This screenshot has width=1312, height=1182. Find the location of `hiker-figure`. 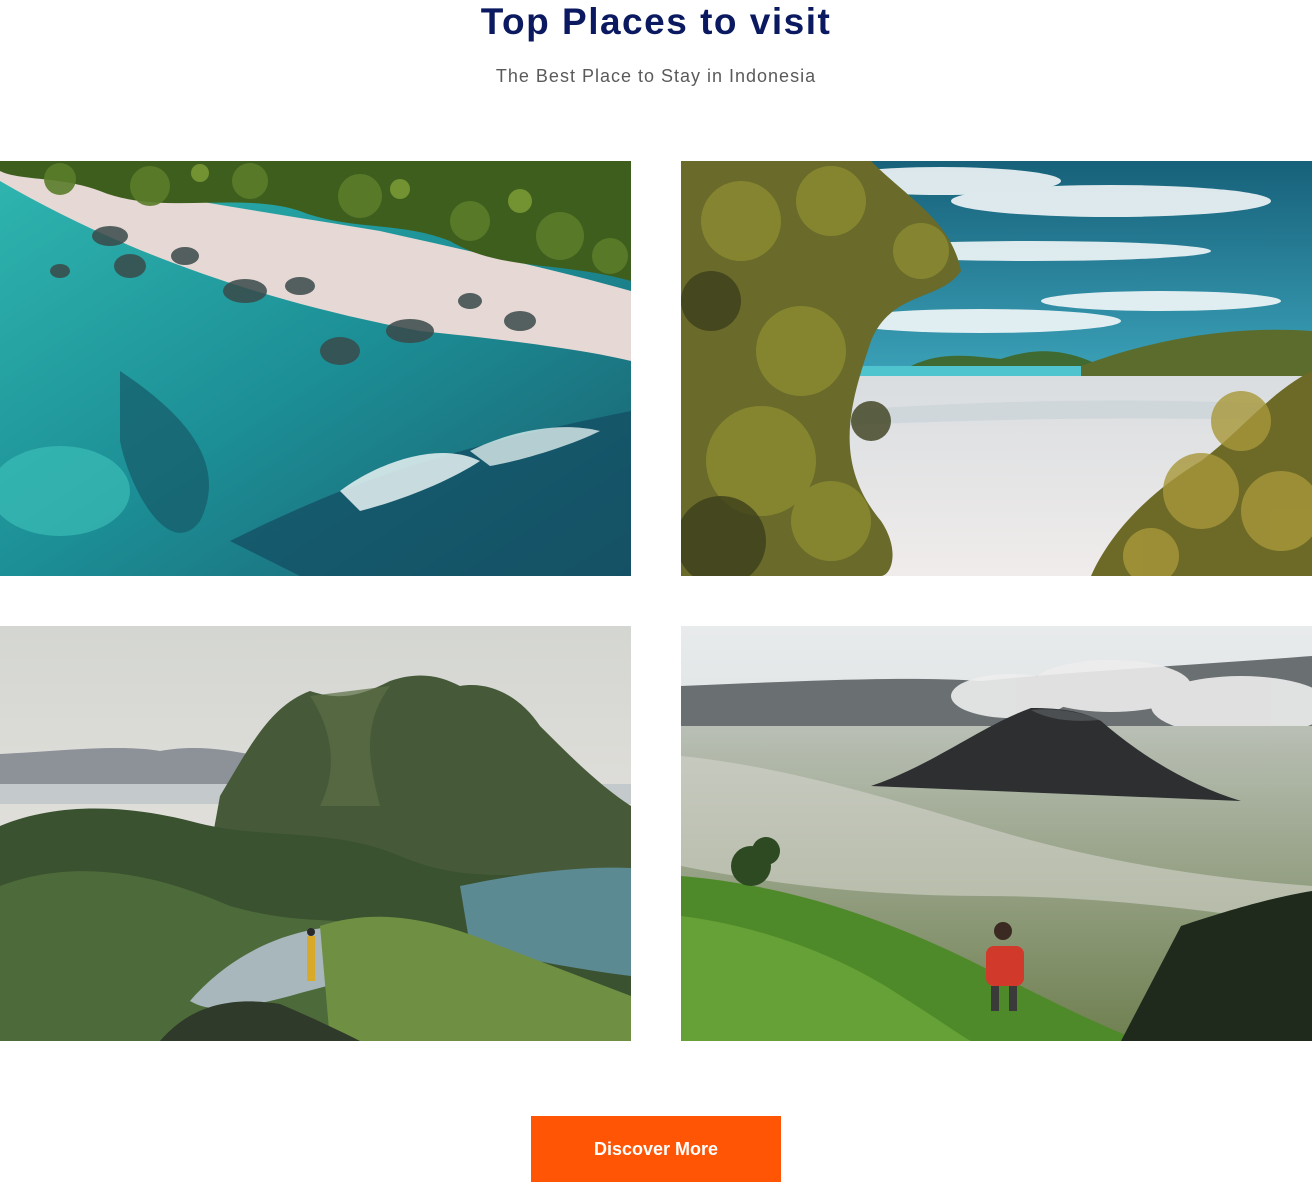

hiker-figure is located at coordinates (1005, 966).